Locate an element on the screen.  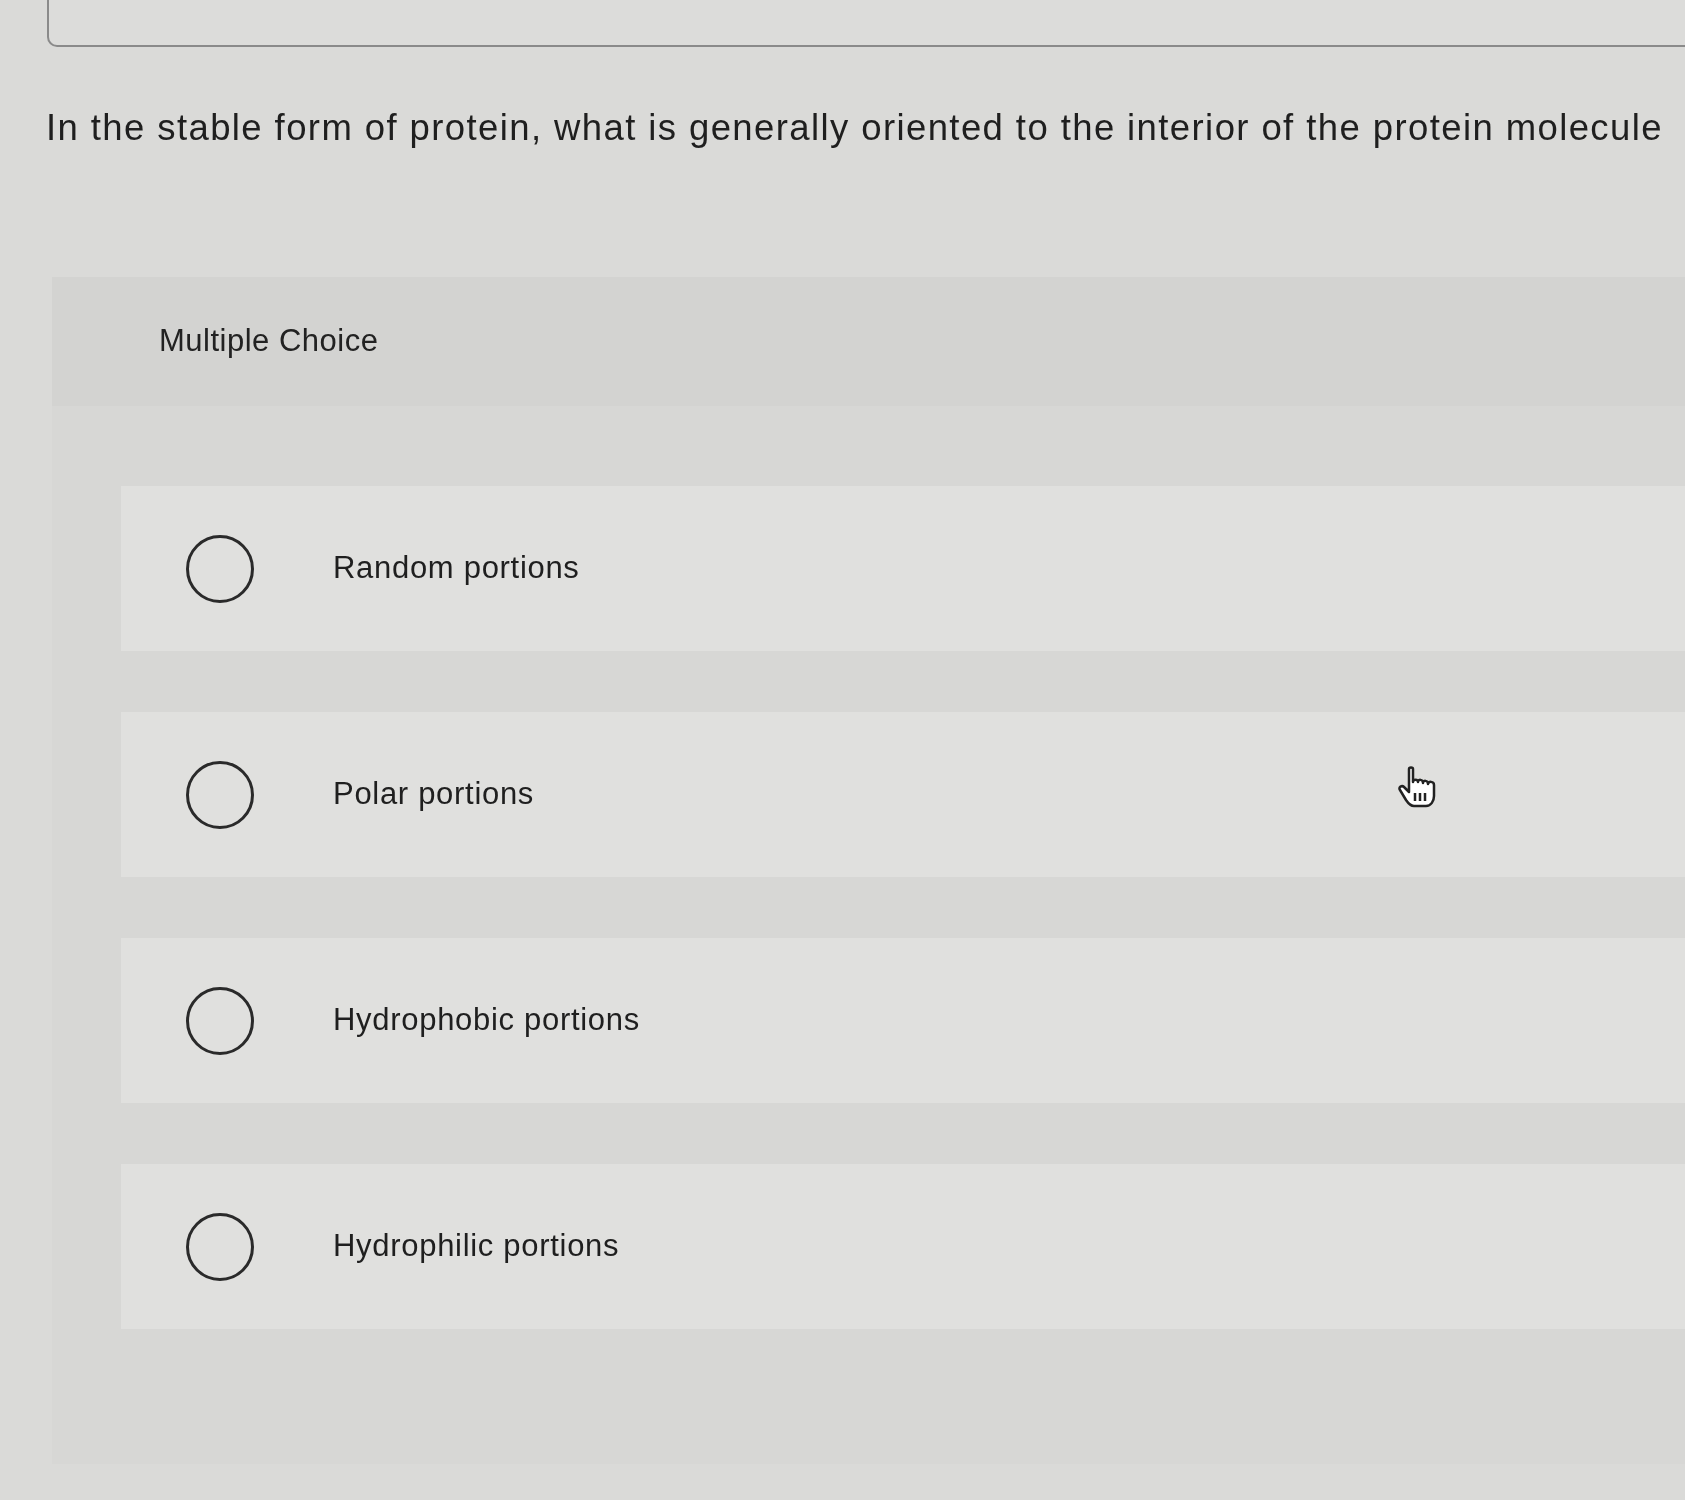
option-card: Hydrophilic portions is located at coordinates (903, 1246).